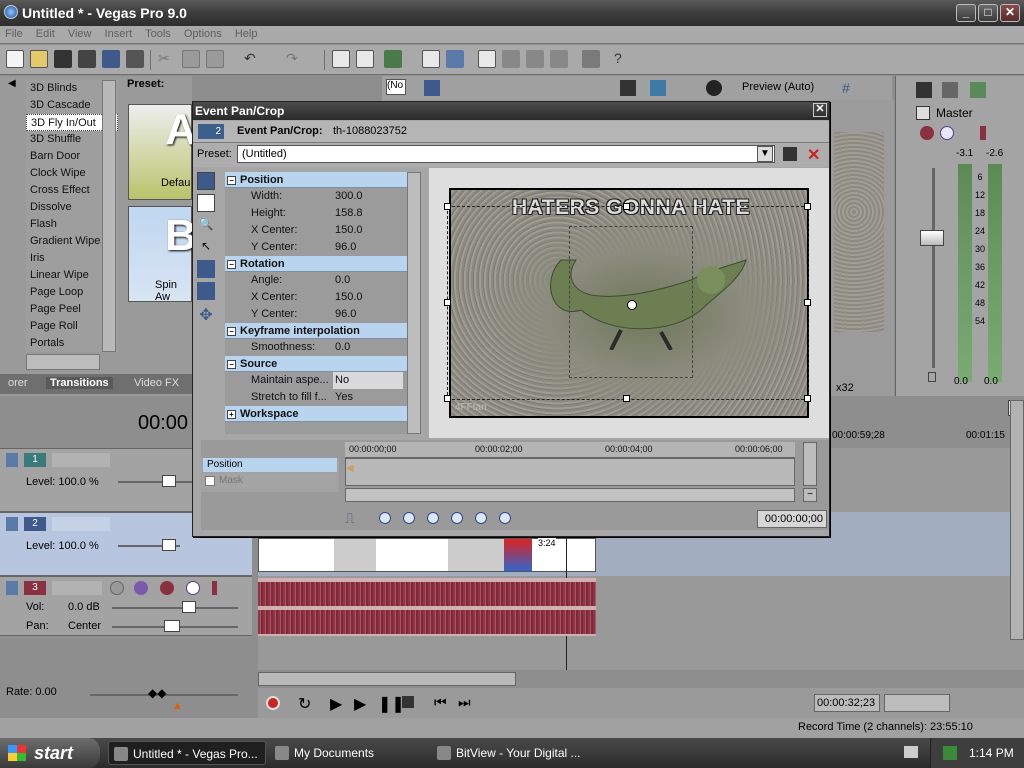  I want to click on clock: 1:14 PM, so click(991, 753).